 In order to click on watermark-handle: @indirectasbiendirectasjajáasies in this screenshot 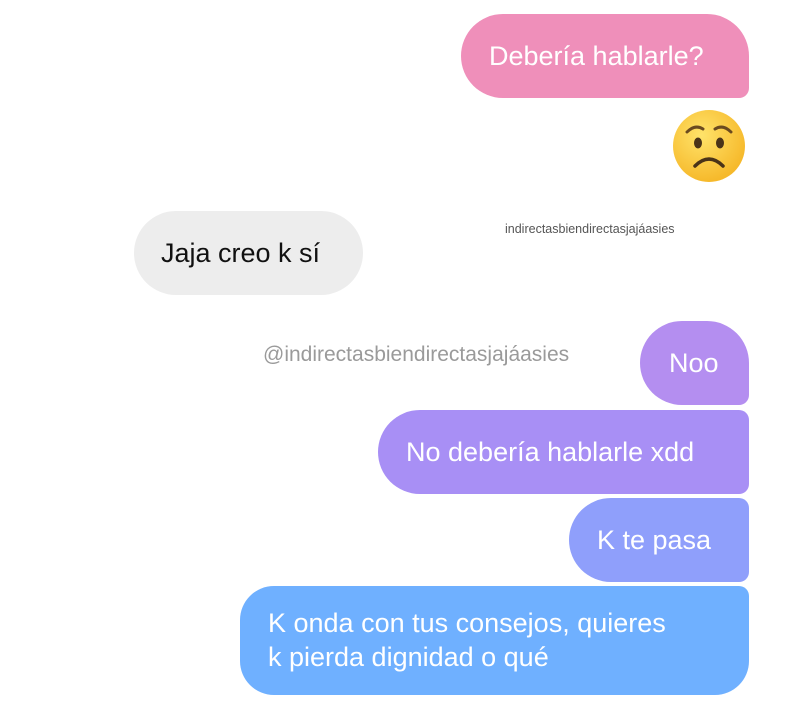, I will do `click(416, 354)`.